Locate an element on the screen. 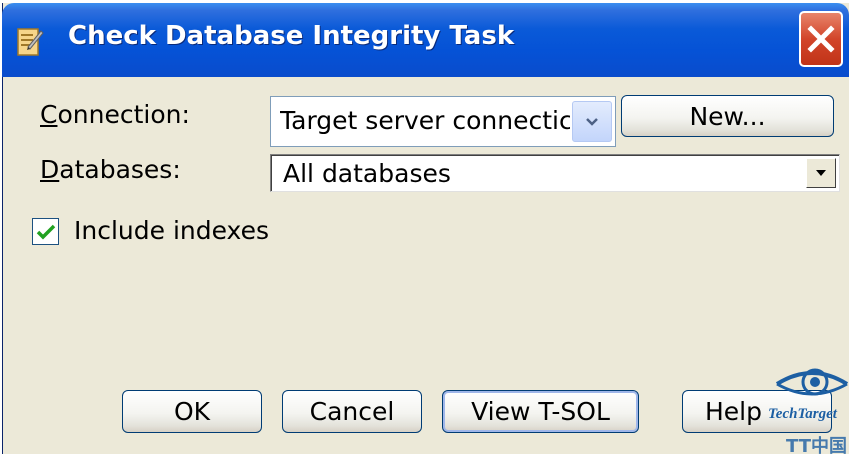 The height and width of the screenshot is (458, 849). databases-select: All databases is located at coordinates (555, 173).